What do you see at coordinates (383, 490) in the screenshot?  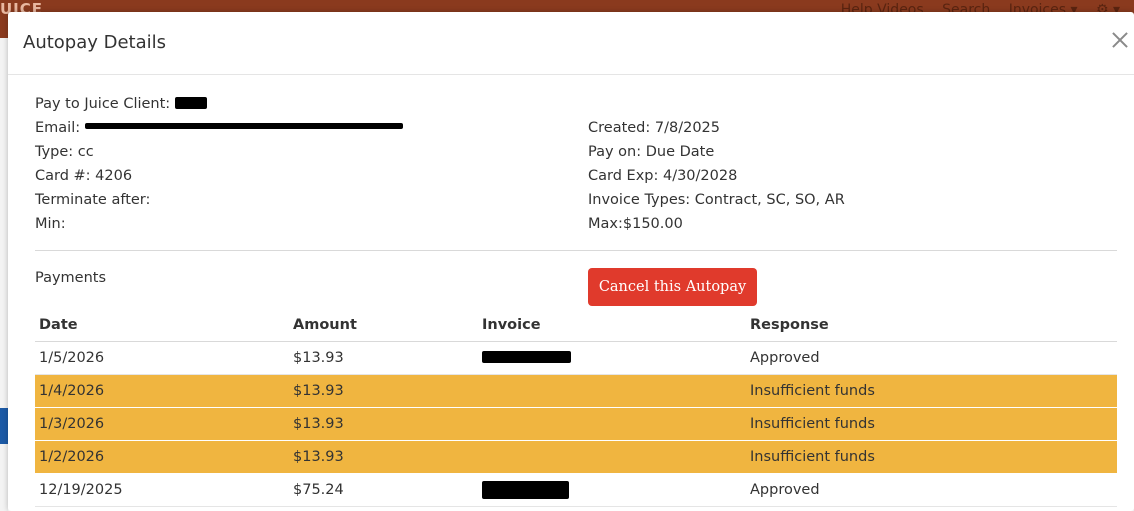 I see `cell-amount: $75.24` at bounding box center [383, 490].